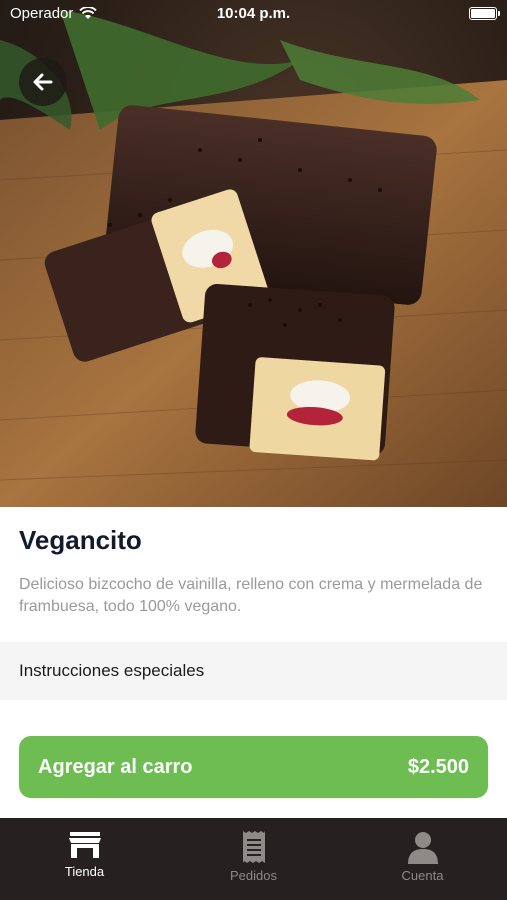  What do you see at coordinates (422, 875) in the screenshot?
I see `tab-label: Cuenta` at bounding box center [422, 875].